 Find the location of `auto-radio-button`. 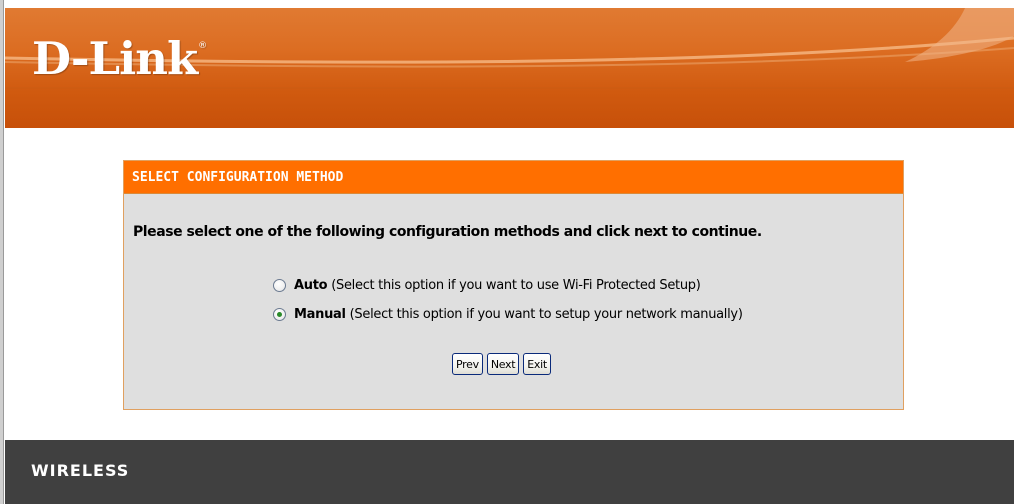

auto-radio-button is located at coordinates (279, 285).